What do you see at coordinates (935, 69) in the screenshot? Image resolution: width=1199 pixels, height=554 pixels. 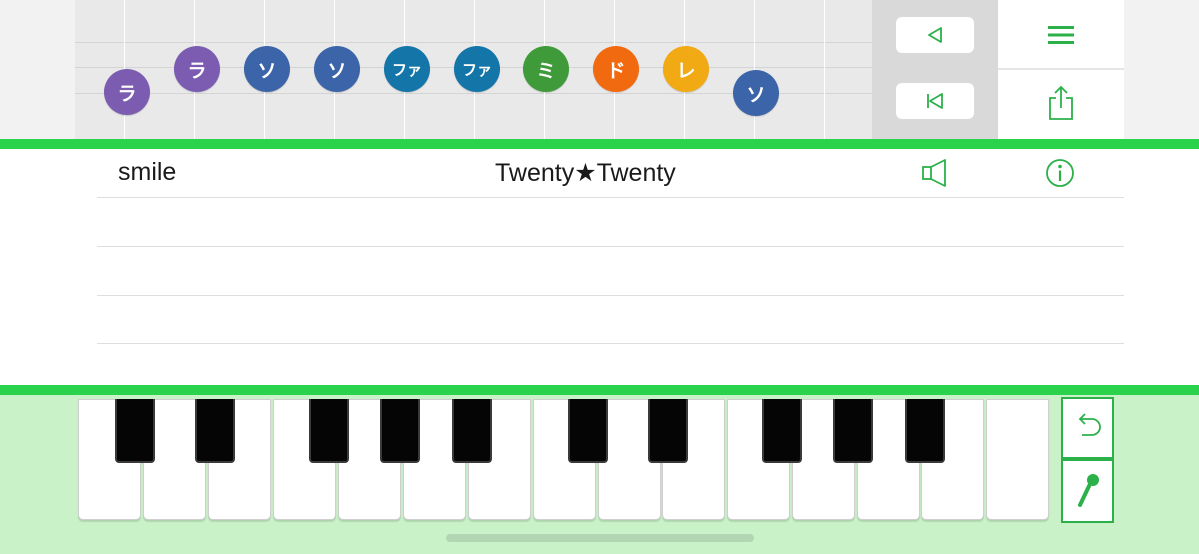 I see `playback-nav-panel` at bounding box center [935, 69].